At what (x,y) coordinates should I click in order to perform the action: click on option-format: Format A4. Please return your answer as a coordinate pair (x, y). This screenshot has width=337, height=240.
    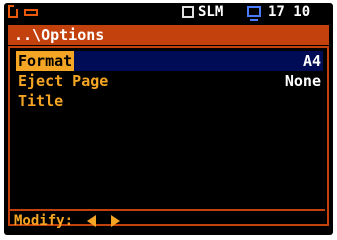
    Looking at the image, I should click on (169, 61).